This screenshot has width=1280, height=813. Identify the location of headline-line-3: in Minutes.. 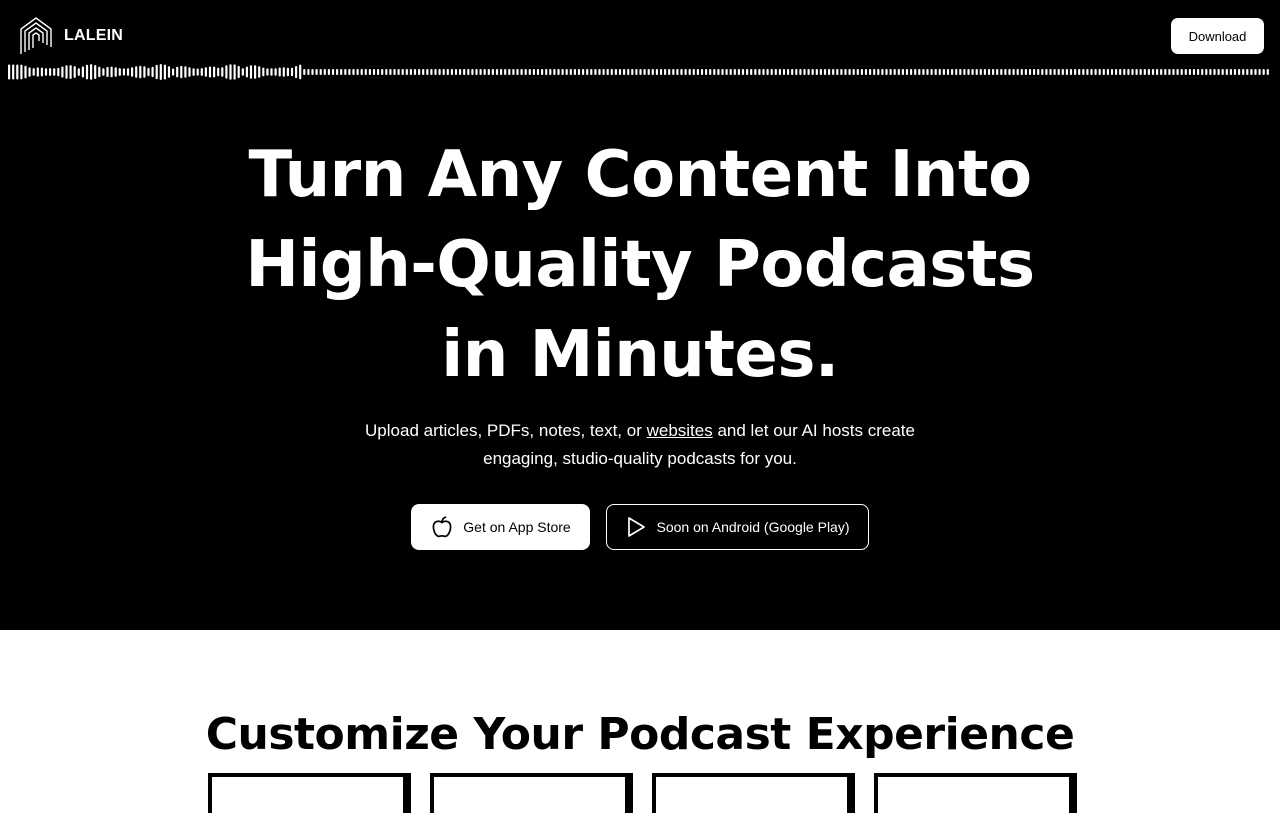
(640, 355).